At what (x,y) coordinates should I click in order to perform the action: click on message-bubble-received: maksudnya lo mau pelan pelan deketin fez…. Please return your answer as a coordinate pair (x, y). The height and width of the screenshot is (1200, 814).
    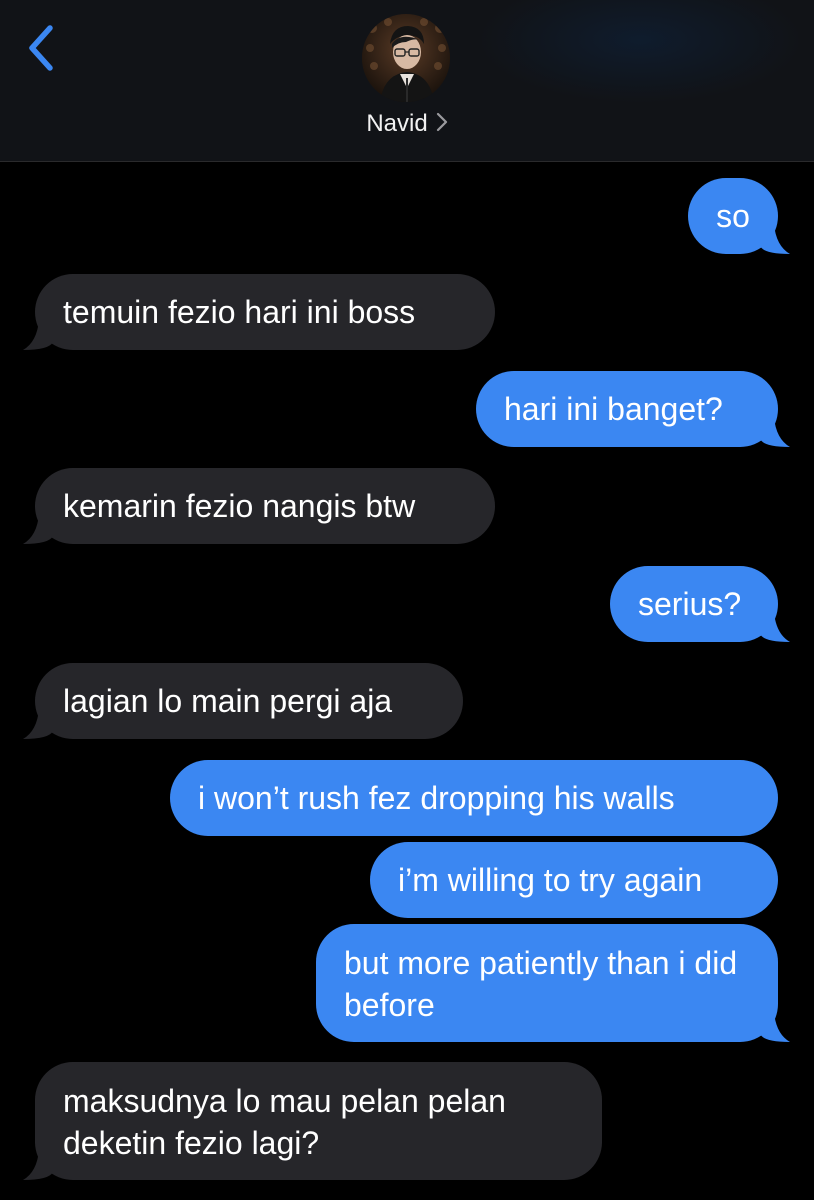
    Looking at the image, I should click on (312, 1121).